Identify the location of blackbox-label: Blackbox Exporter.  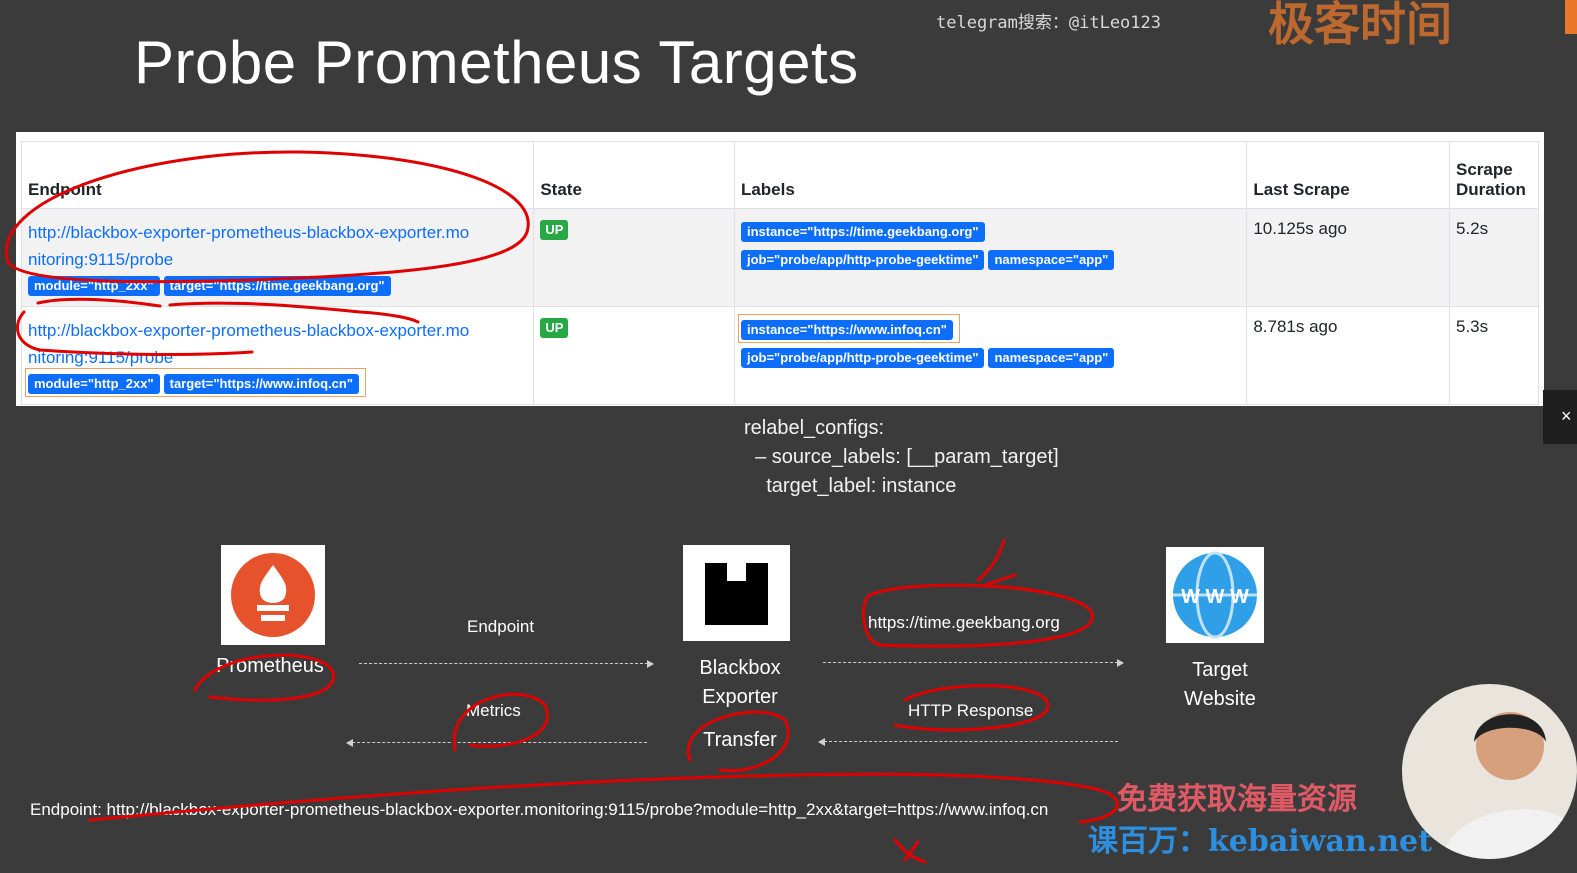
(740, 682).